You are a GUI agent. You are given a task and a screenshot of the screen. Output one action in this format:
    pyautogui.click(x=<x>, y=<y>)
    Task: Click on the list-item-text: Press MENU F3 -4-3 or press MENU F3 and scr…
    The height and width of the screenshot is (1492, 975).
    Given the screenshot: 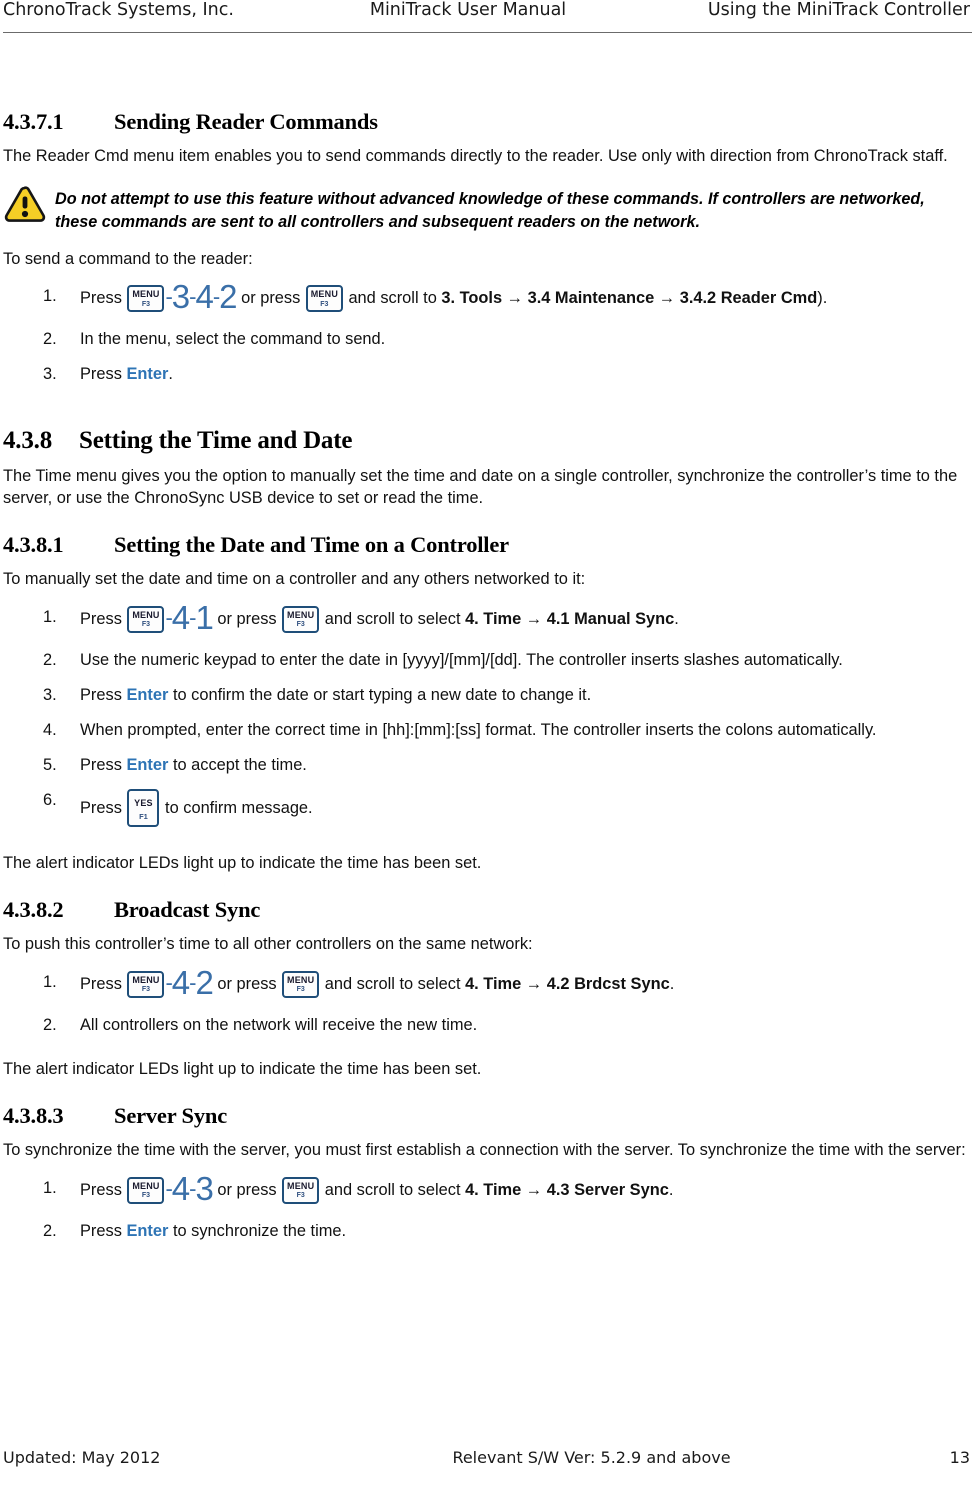 What is the action you would take?
    pyautogui.click(x=376, y=1188)
    